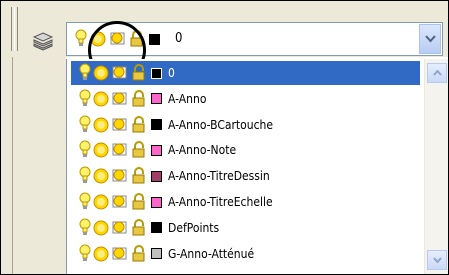 The height and width of the screenshot is (275, 449). I want to click on layer-row: DefPoints, so click(245, 228).